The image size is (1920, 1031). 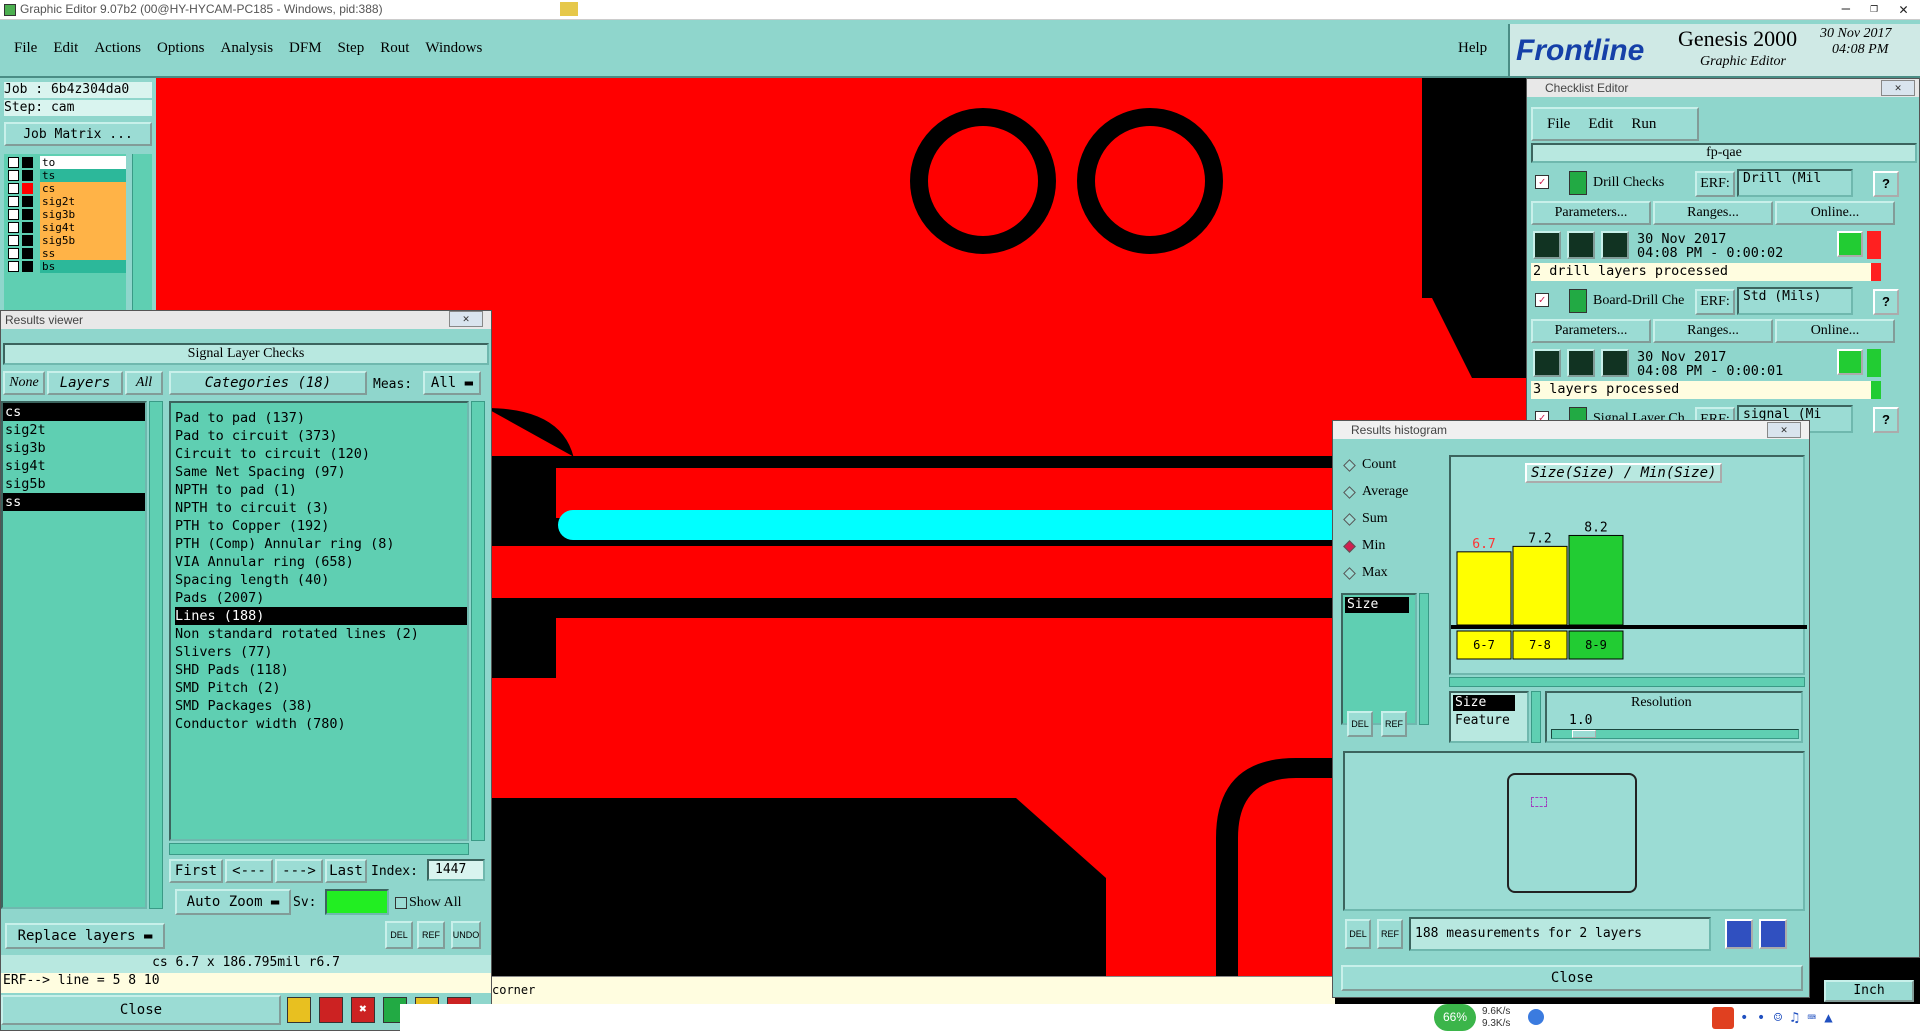 What do you see at coordinates (144, 383) in the screenshot?
I see `all-button: All` at bounding box center [144, 383].